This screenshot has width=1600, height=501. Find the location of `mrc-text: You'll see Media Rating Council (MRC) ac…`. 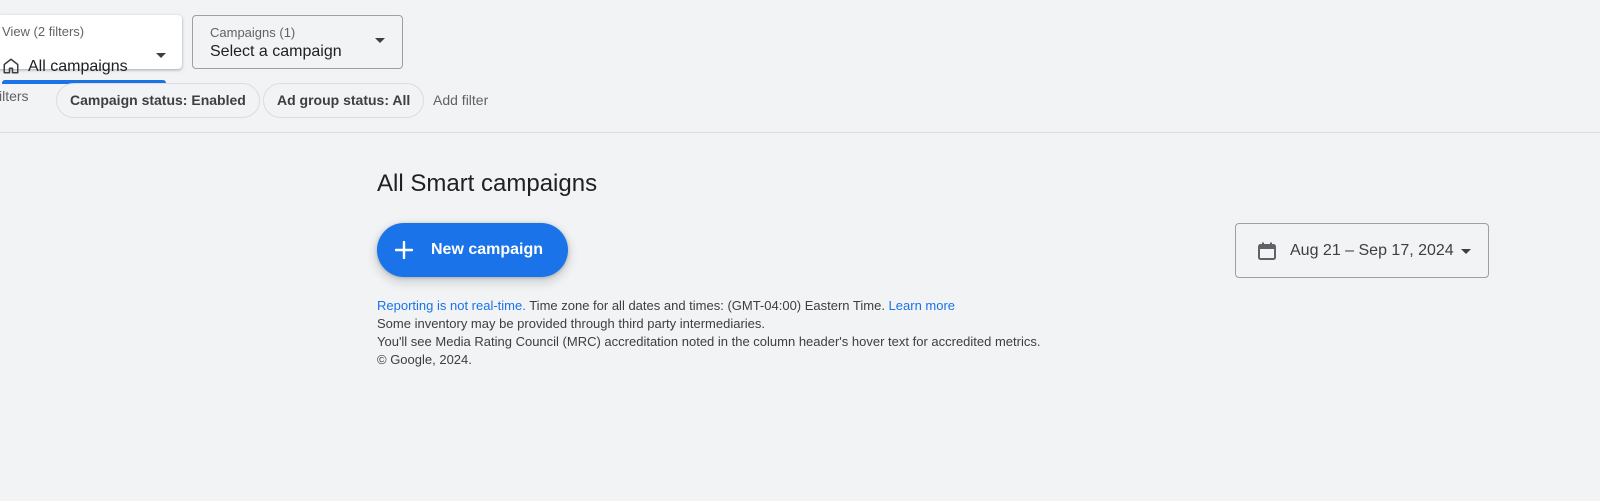

mrc-text: You'll see Media Rating Council (MRC) ac… is located at coordinates (709, 341).